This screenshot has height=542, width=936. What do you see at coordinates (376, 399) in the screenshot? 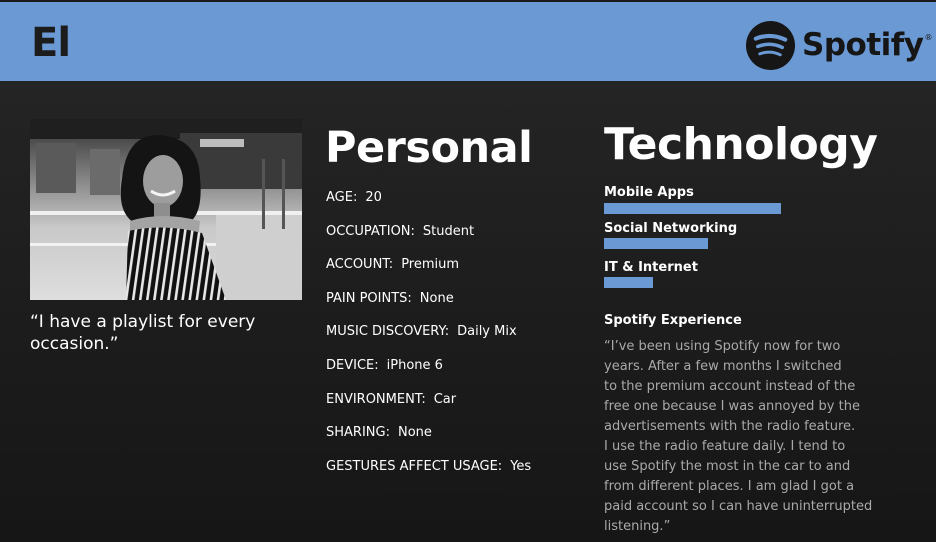
I see `personal-label: ENVIRONMENT:` at bounding box center [376, 399].